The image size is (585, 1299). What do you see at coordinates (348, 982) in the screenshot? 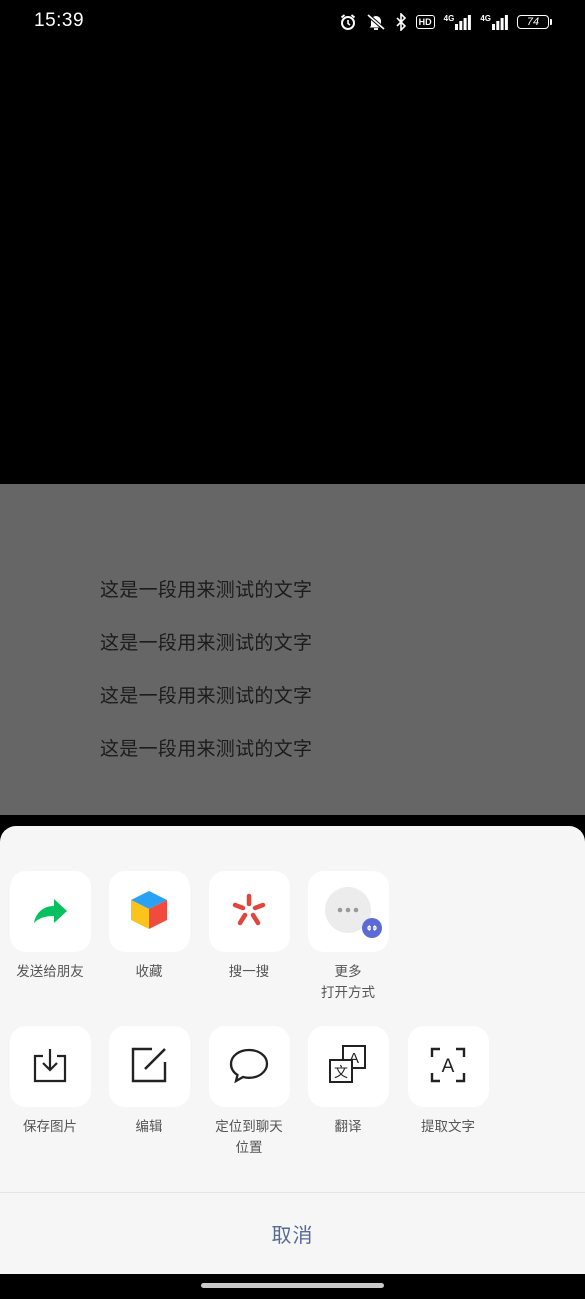
I see `more-open-methods-label: 更多 打开方式` at bounding box center [348, 982].